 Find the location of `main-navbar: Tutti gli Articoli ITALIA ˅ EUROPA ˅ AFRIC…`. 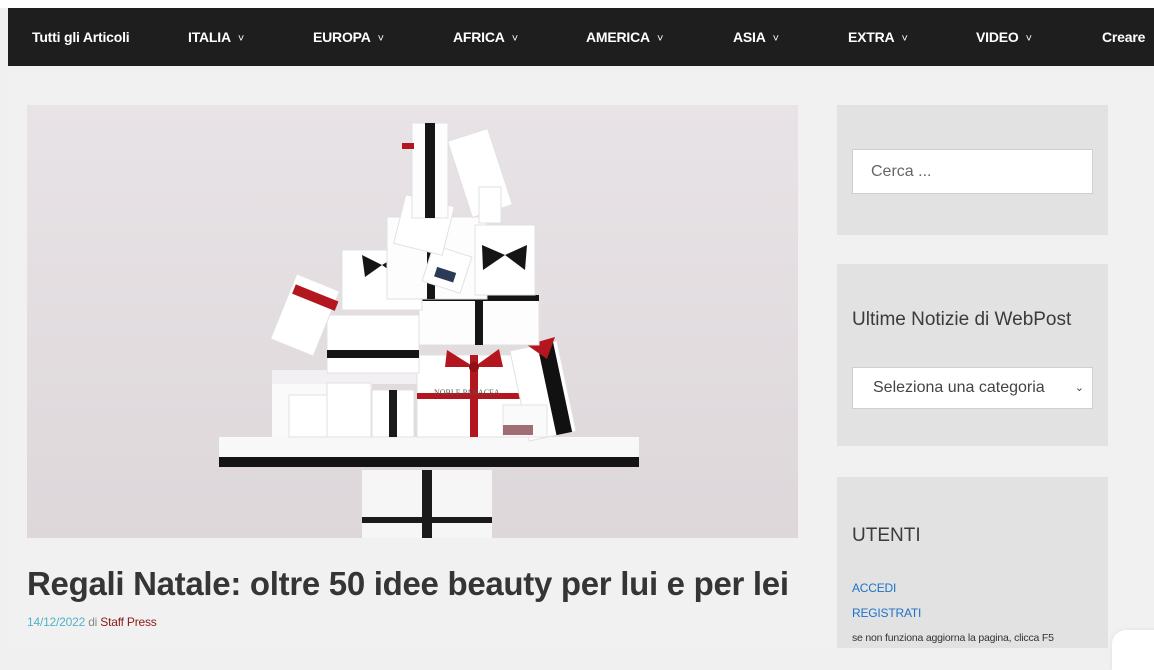

main-navbar: Tutti gli Articoli ITALIA ˅ EUROPA ˅ AFRIC… is located at coordinates (581, 37).